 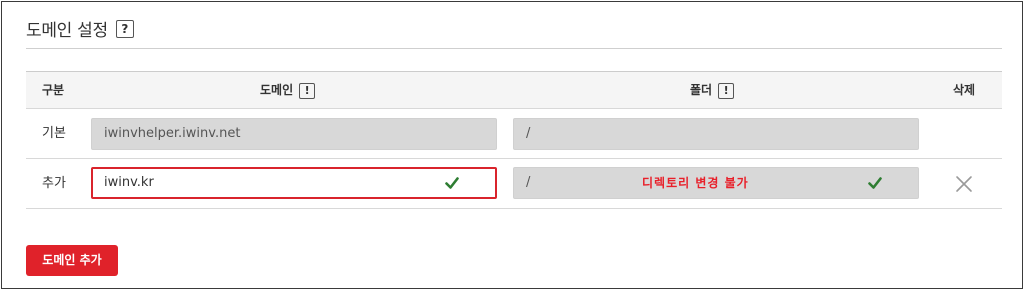 I want to click on row-type-label: 기본, so click(x=54, y=133).